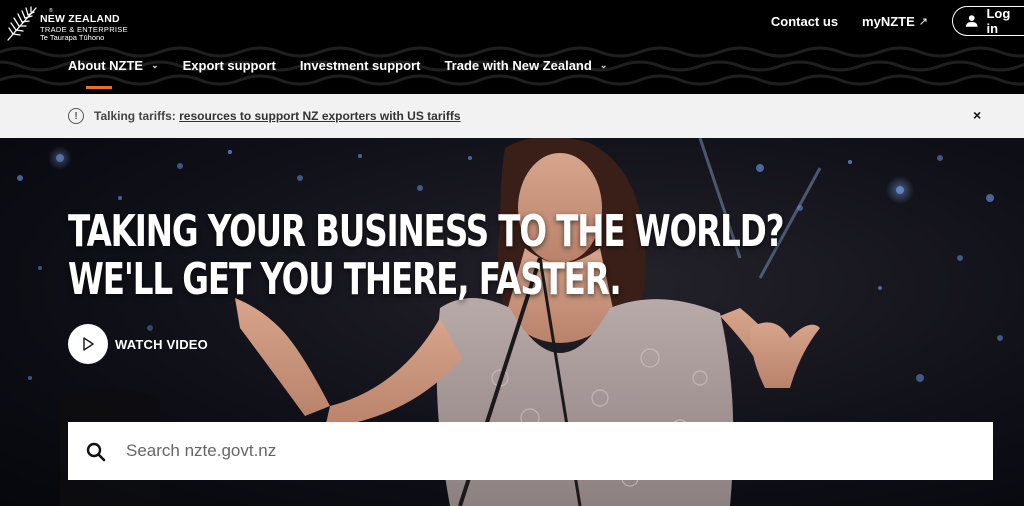 This screenshot has width=1024, height=506. I want to click on external-arrow-icon: ↗, so click(923, 21).